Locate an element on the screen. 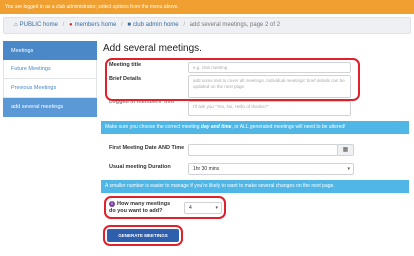 This screenshot has height=256, width=414. warning-bar-emphasis: day and time is located at coordinates (216, 127).